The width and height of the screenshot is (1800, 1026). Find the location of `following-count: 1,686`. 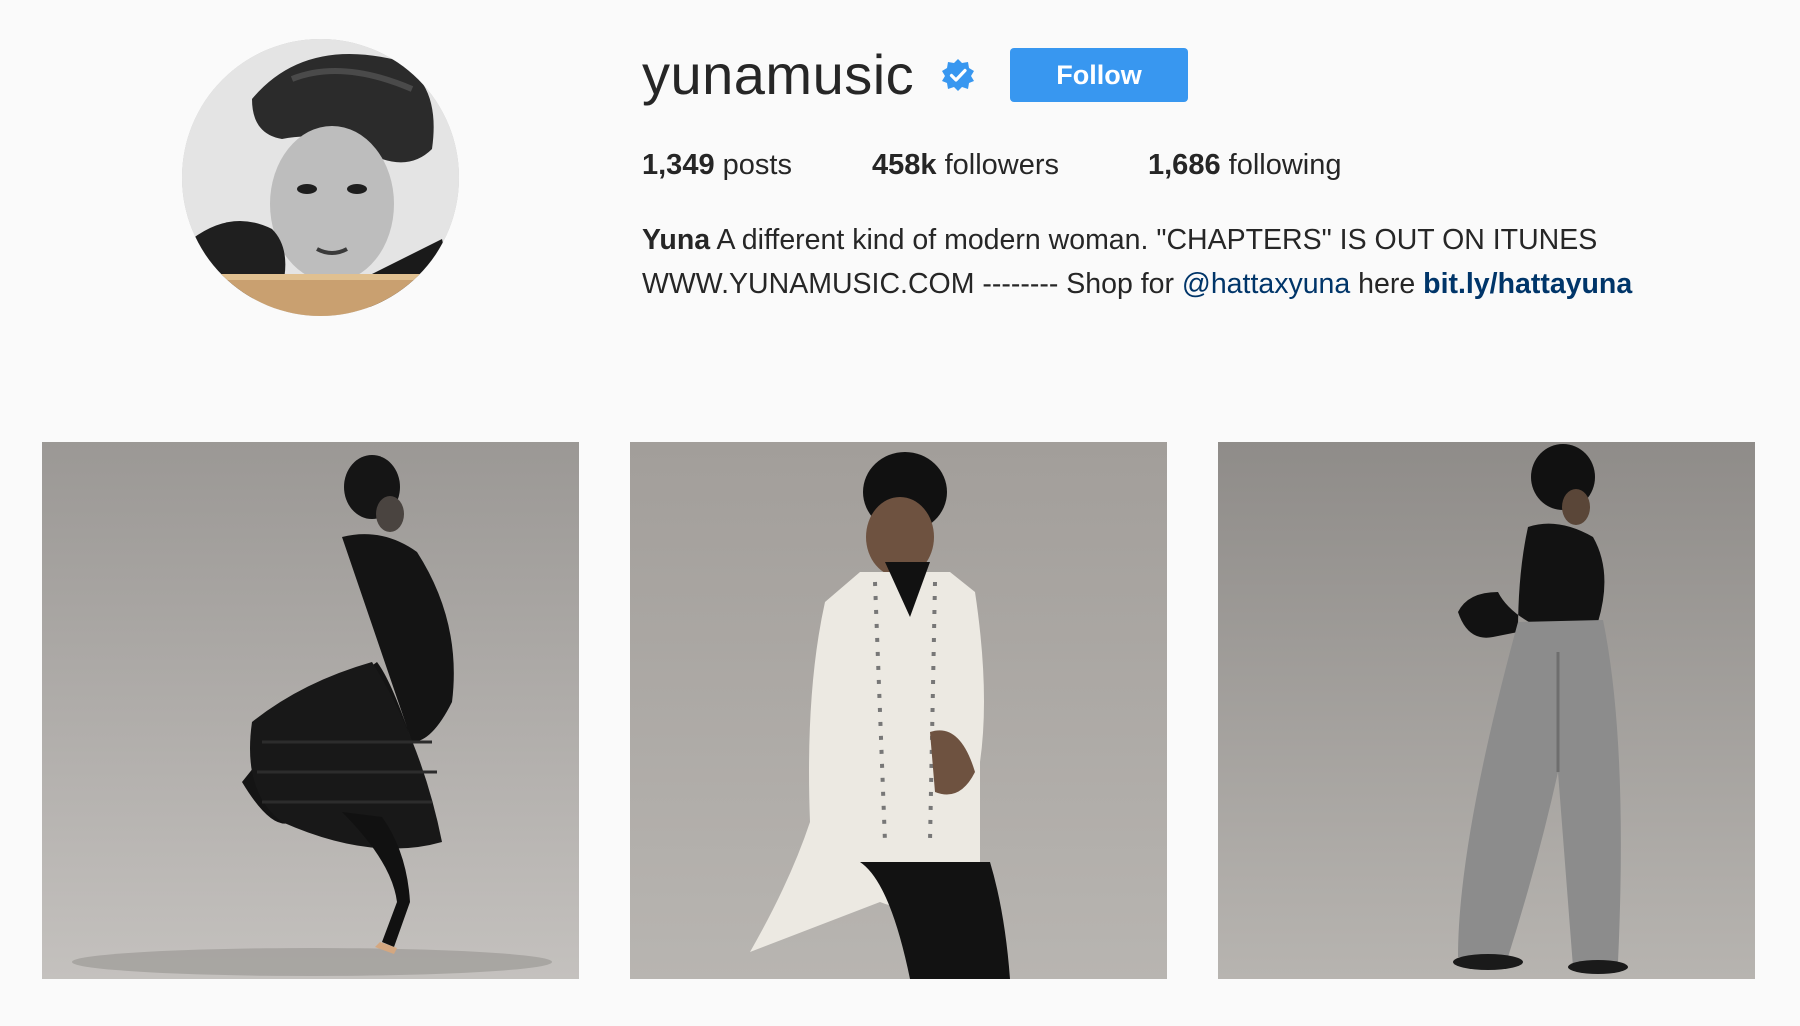

following-count: 1,686 is located at coordinates (1184, 165).